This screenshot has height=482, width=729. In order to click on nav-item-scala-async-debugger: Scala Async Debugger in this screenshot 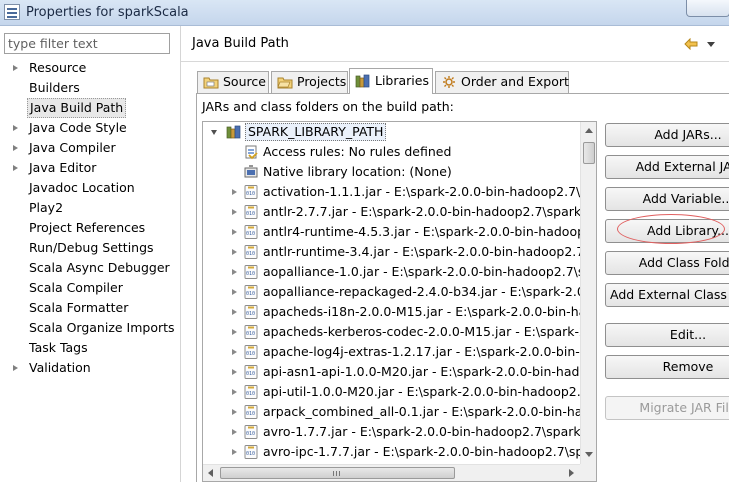, I will do `click(90, 268)`.